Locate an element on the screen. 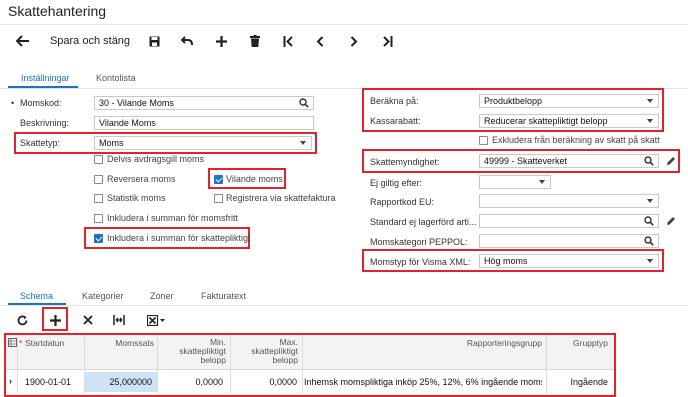  kassarabatt-label: Kassarabatt: is located at coordinates (395, 121).